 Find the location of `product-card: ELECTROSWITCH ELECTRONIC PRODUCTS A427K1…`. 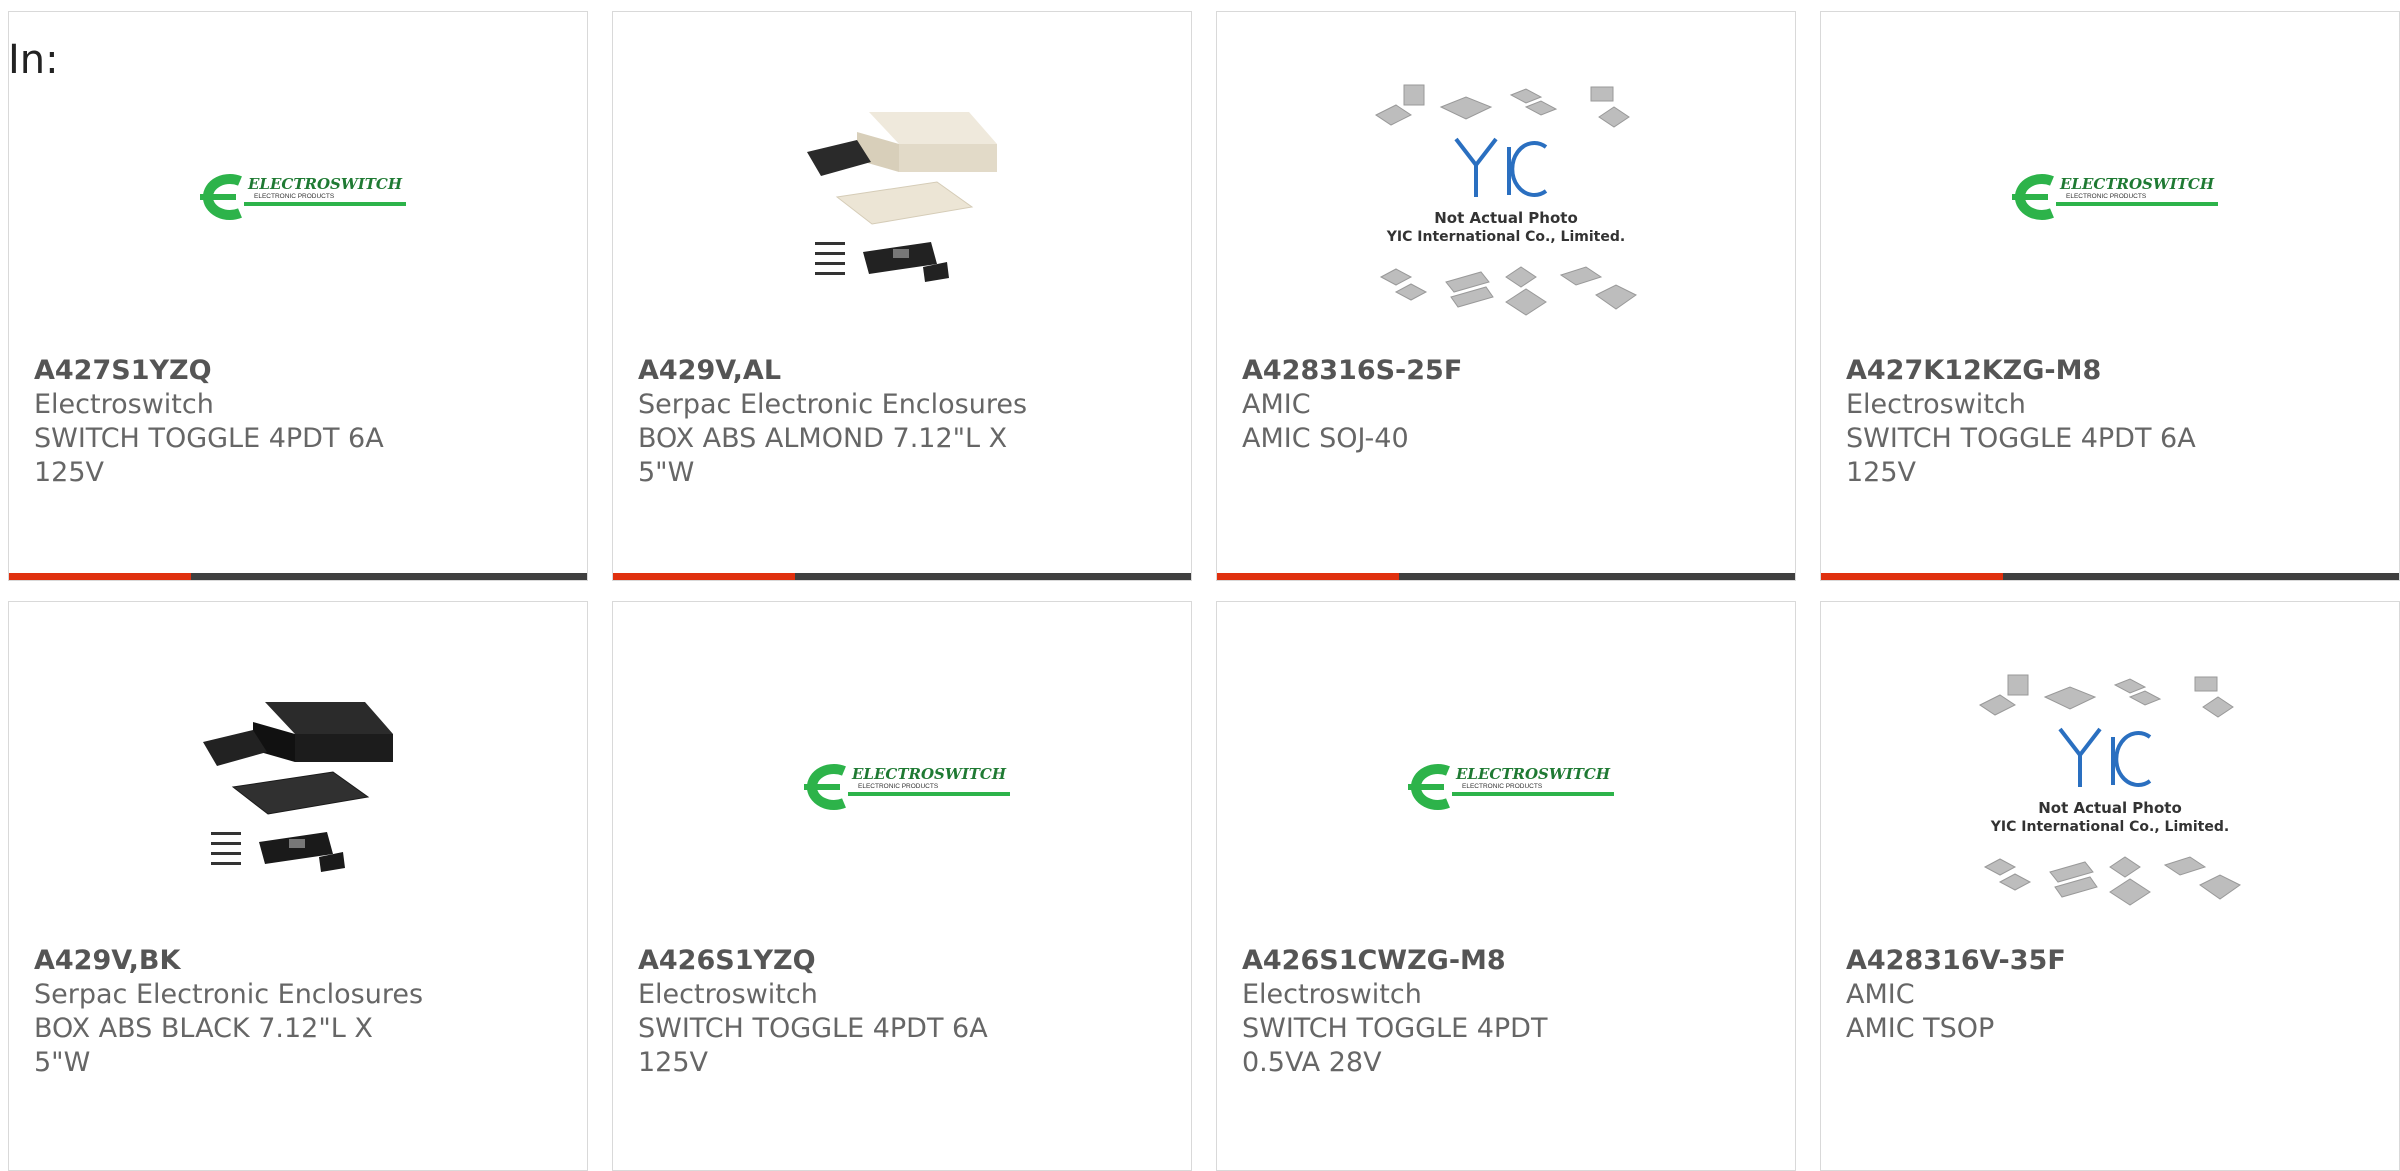

product-card: ELECTROSWITCH ELECTRONIC PRODUCTS A427K1… is located at coordinates (2110, 296).